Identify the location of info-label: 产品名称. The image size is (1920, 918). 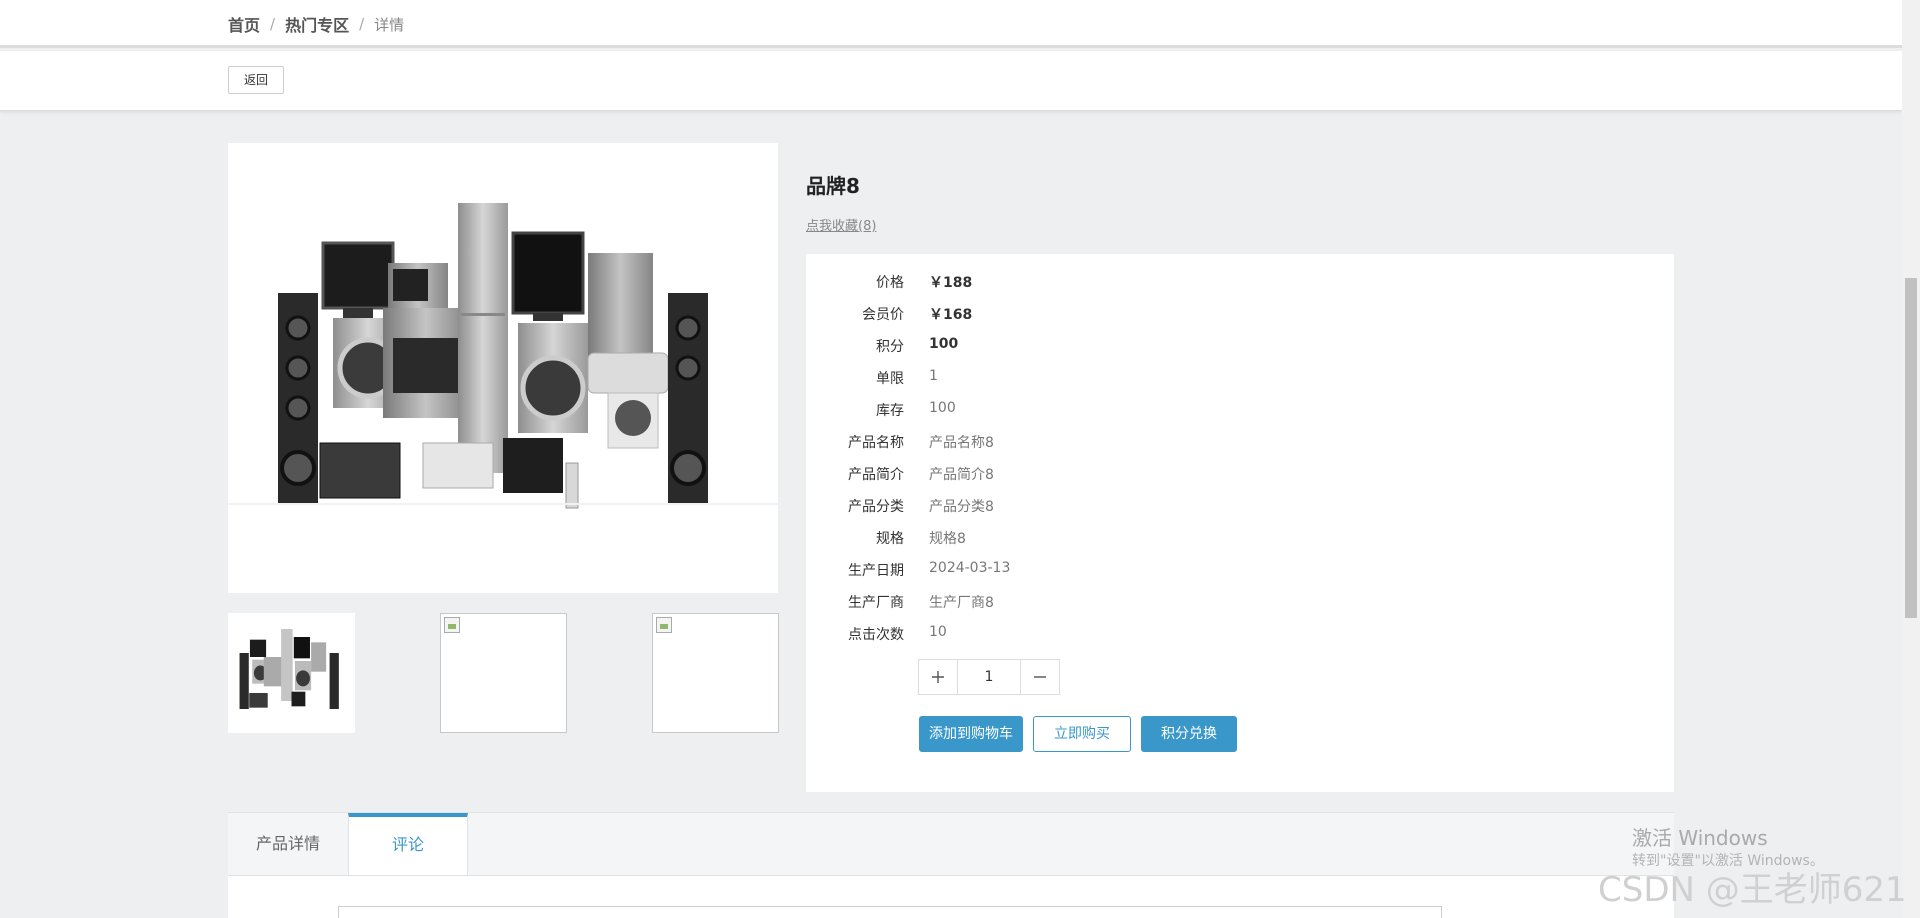
(876, 443).